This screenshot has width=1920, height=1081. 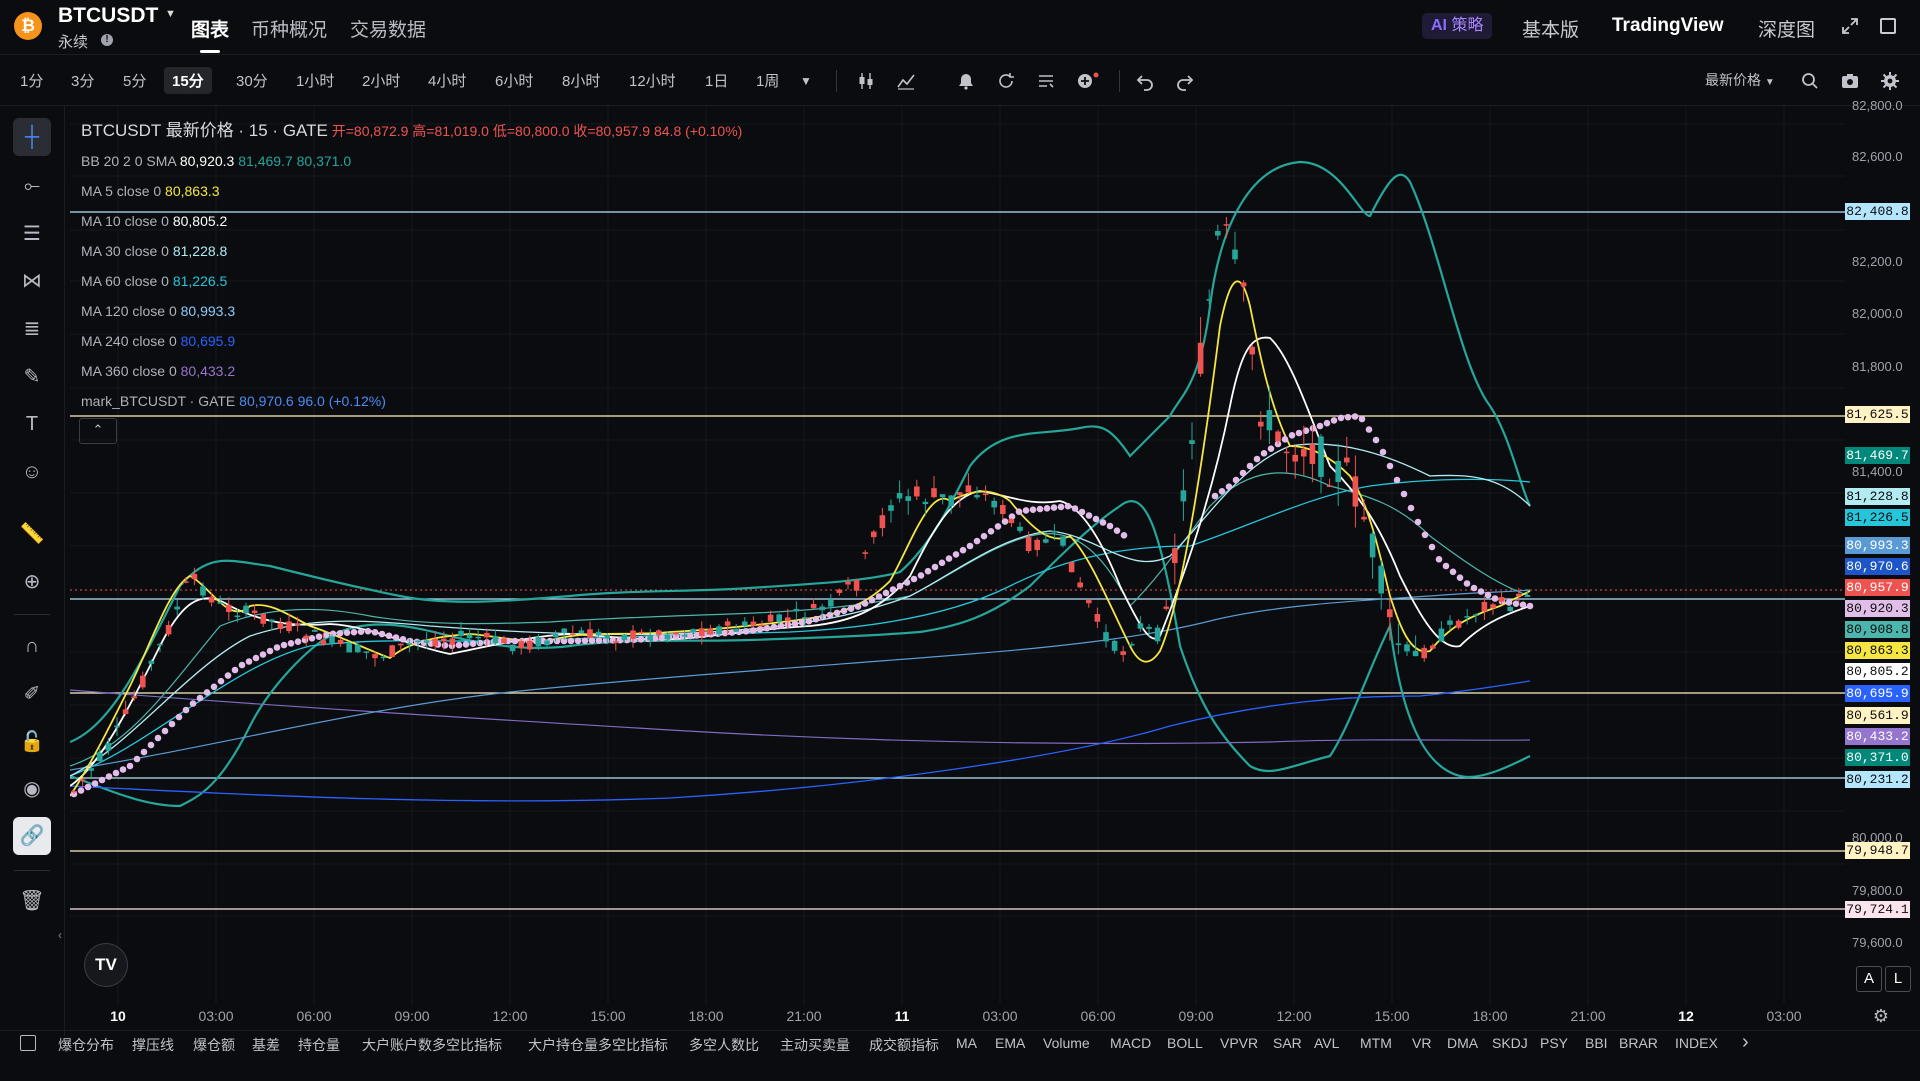 I want to click on ai-strategy-button: AI 策略, so click(x=1457, y=26).